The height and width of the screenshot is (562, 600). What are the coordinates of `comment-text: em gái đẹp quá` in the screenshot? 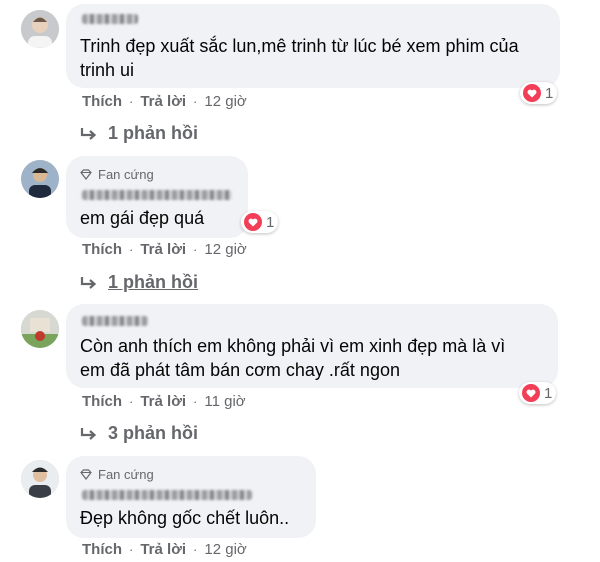 It's located at (142, 218).